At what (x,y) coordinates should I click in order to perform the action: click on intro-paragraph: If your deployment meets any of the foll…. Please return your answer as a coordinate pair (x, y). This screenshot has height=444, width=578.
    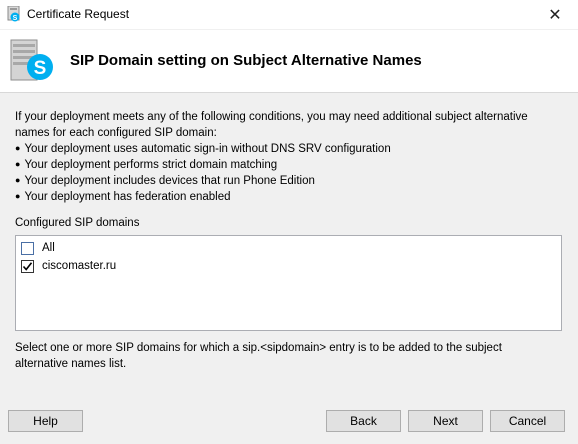
    Looking at the image, I should click on (271, 125).